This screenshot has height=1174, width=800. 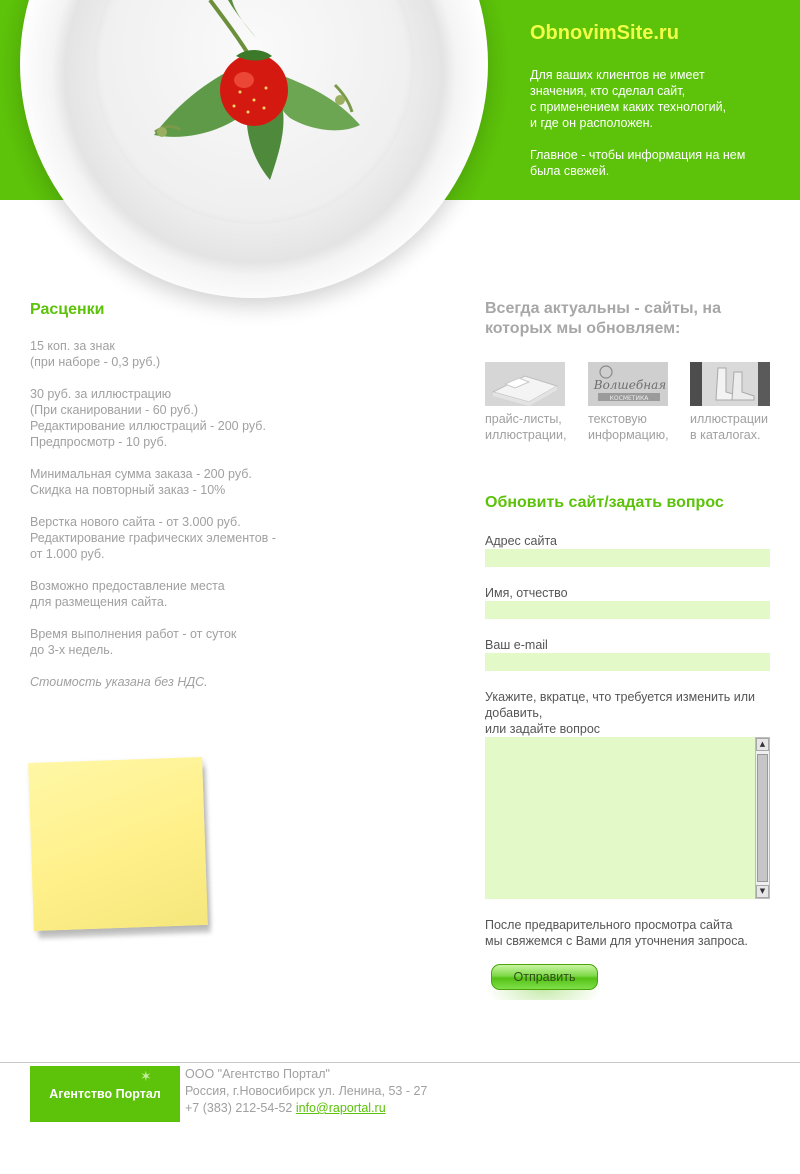 What do you see at coordinates (620, 818) in the screenshot?
I see `message-textarea` at bounding box center [620, 818].